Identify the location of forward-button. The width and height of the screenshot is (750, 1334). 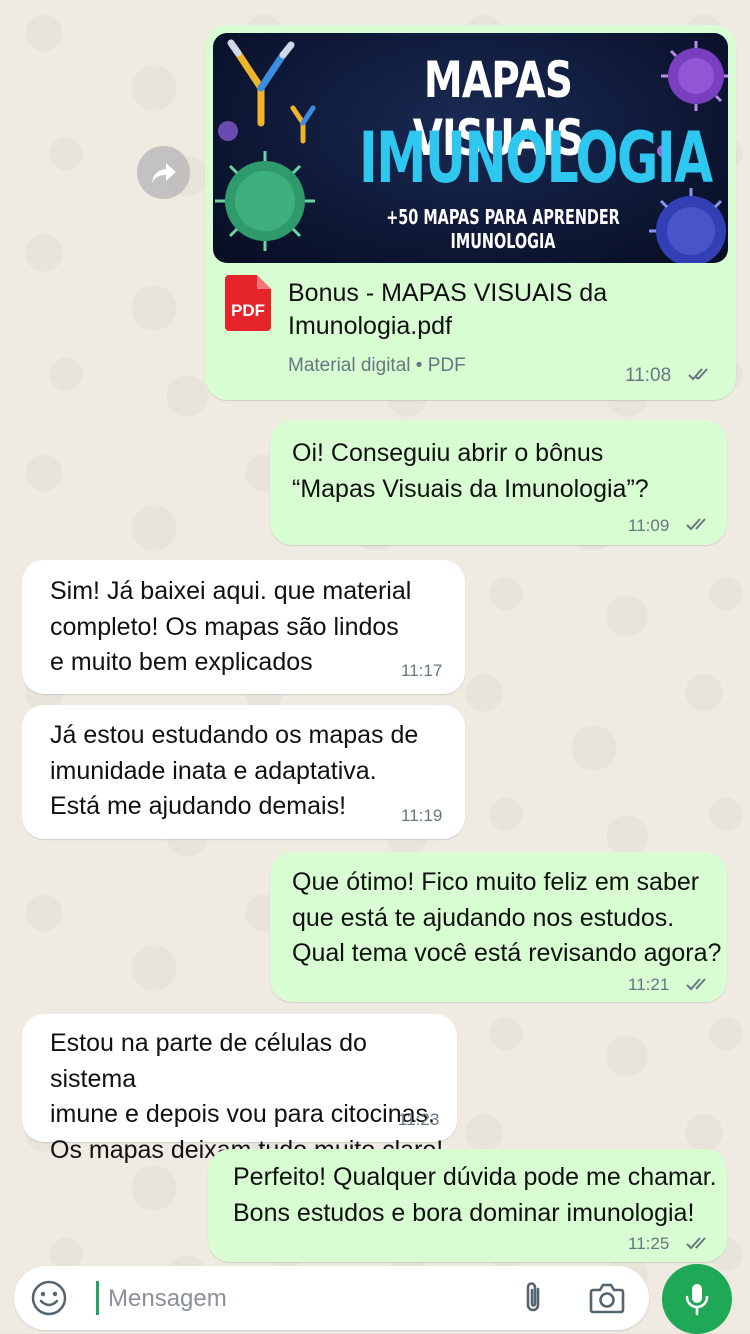
(163, 172).